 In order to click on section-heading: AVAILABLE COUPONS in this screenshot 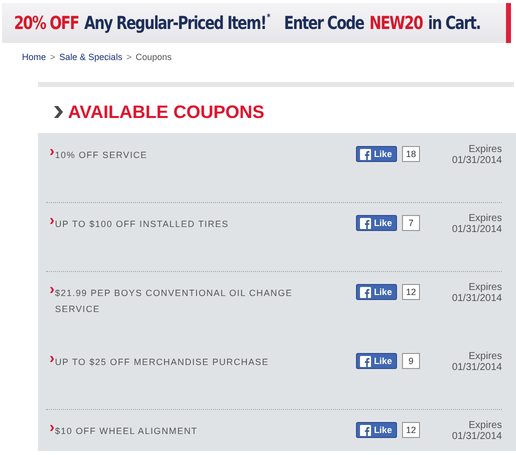, I will do `click(166, 112)`.